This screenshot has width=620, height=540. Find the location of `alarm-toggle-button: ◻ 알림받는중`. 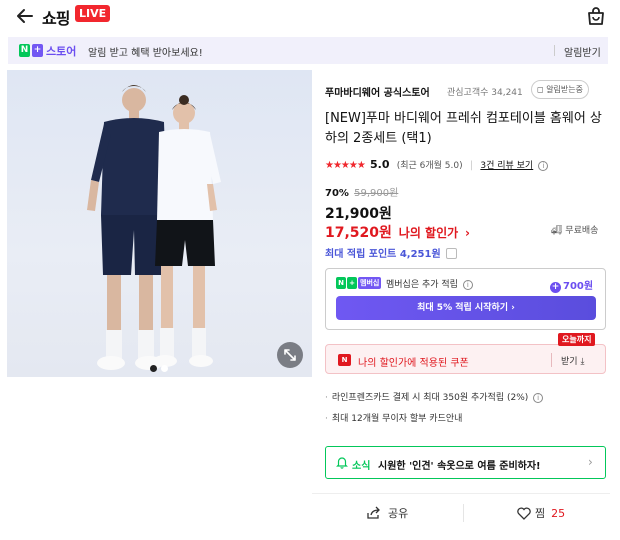

alarm-toggle-button: ◻ 알림받는중 is located at coordinates (560, 89).